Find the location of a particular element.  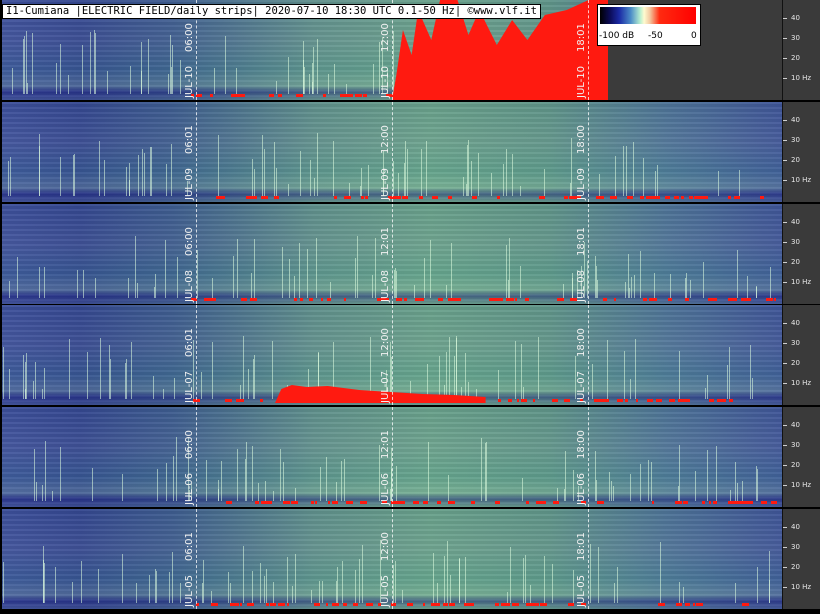

colorbar: -100 dB -50 0 is located at coordinates (649, 25).